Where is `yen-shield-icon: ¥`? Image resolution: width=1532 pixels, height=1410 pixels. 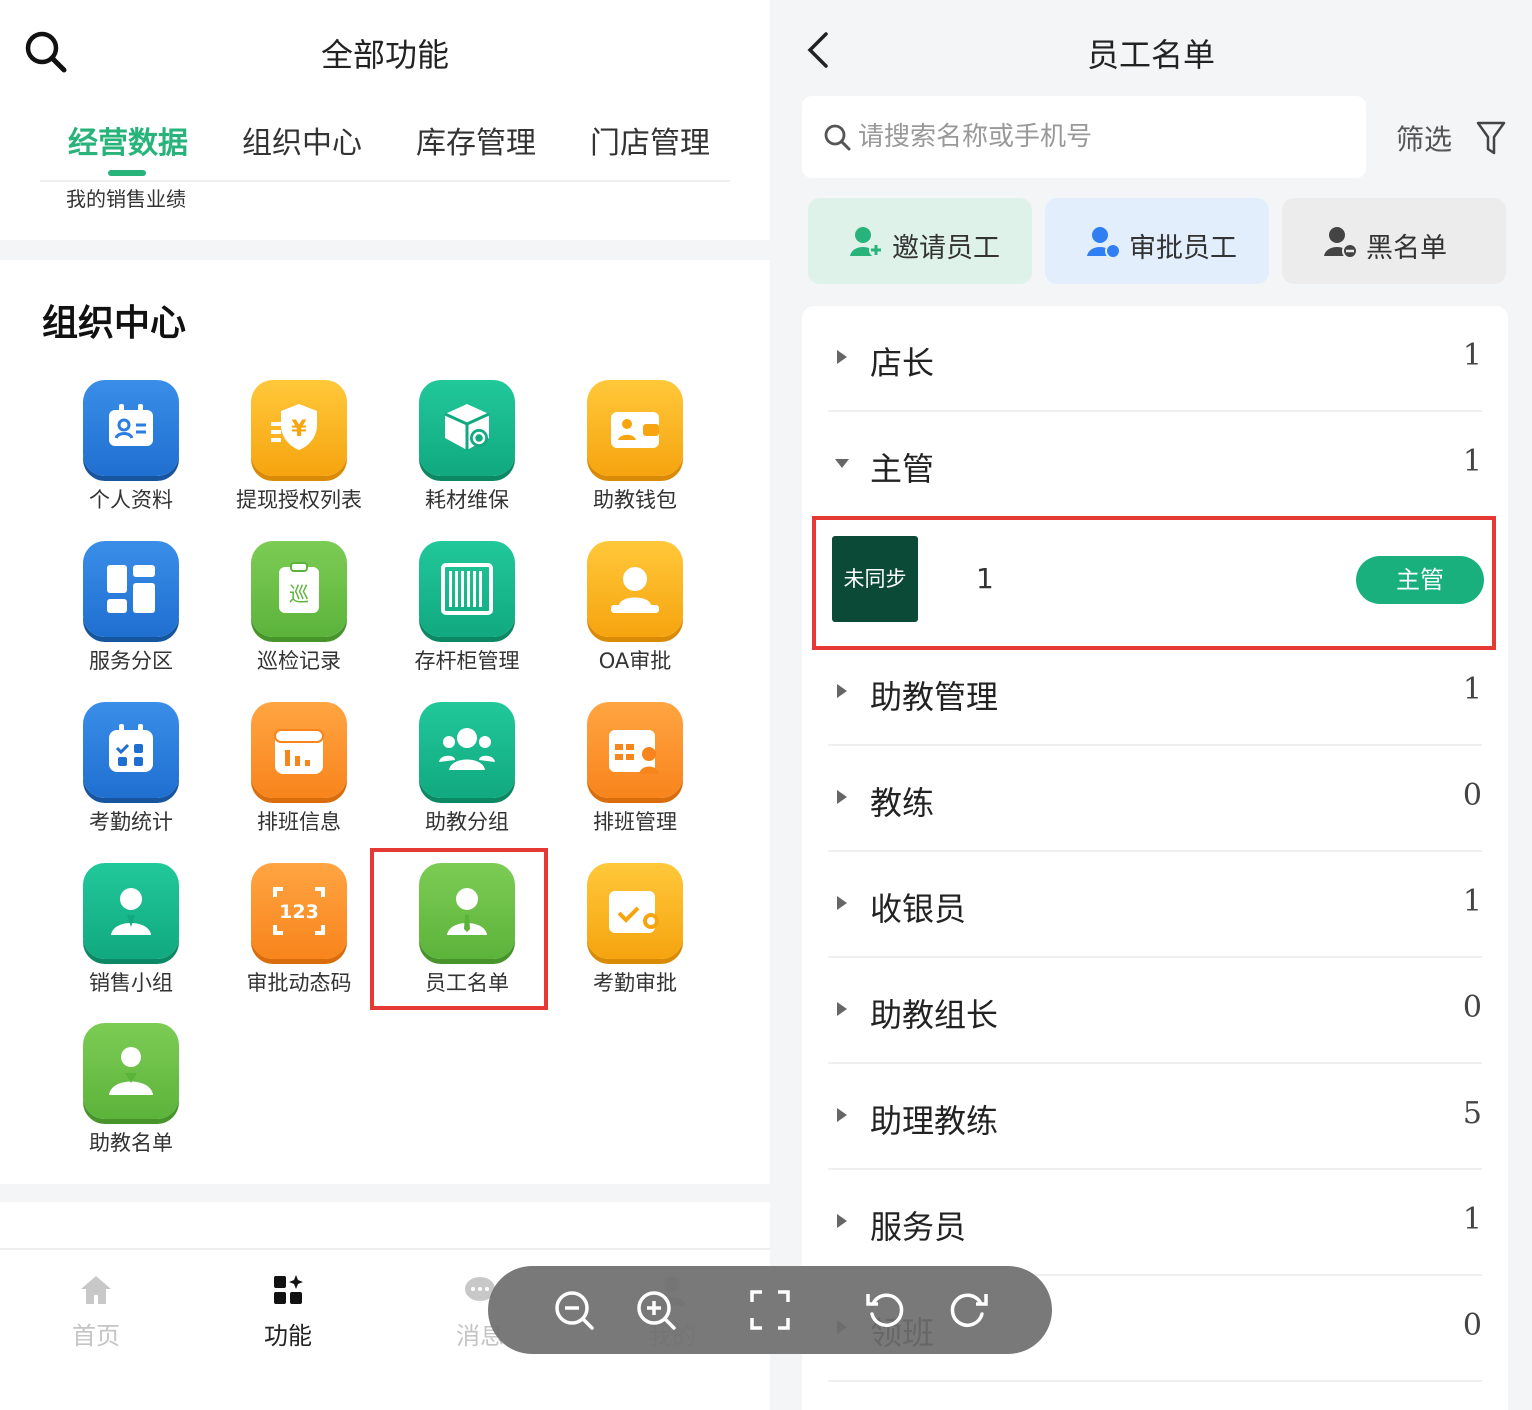 yen-shield-icon: ¥ is located at coordinates (299, 428).